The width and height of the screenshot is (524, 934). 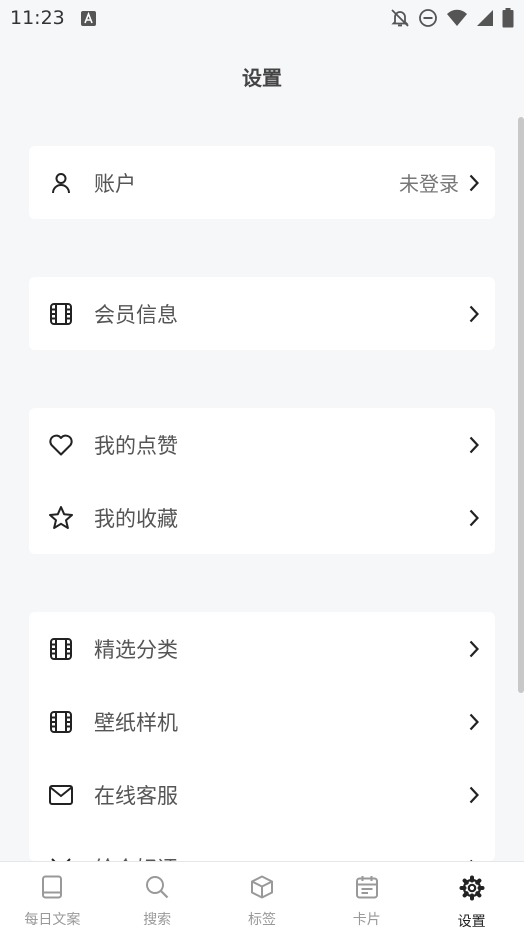 I want to click on settings-row-label: 壁纸样机, so click(x=136, y=722).